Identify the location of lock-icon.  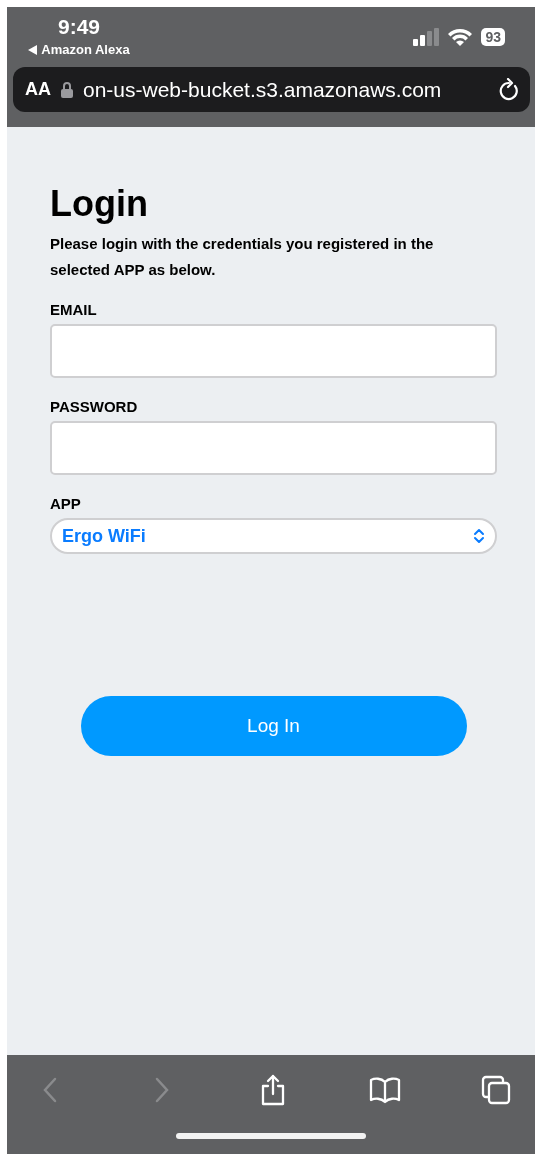
(67, 89).